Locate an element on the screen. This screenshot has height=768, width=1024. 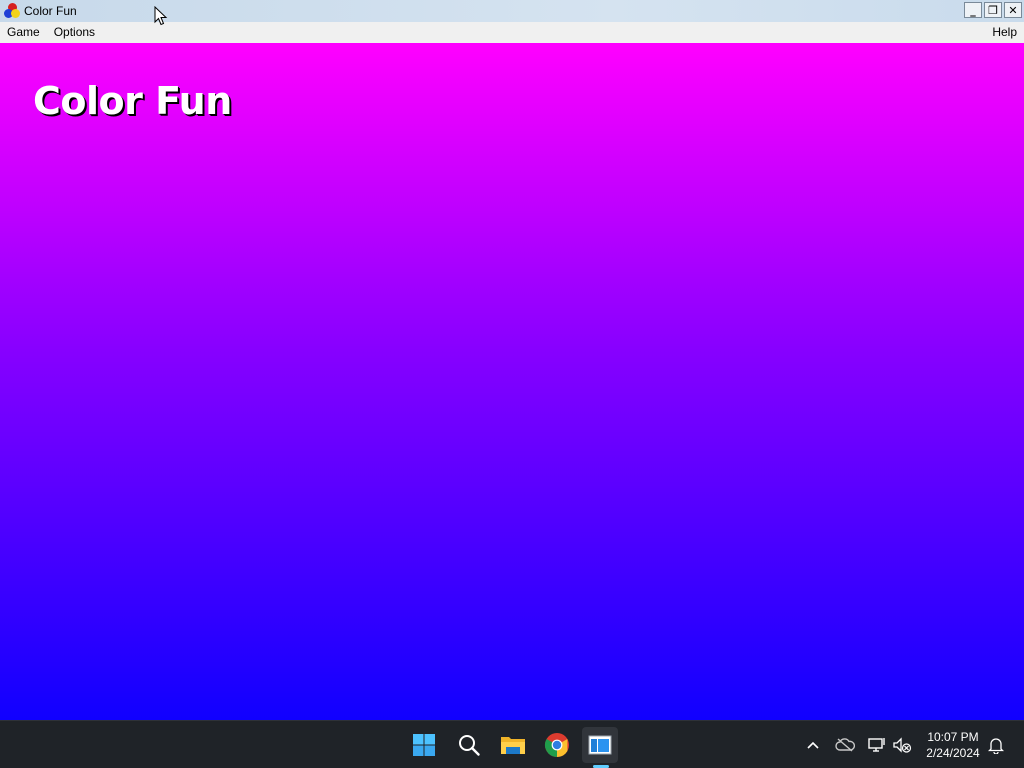
chrome-icon is located at coordinates (557, 745).